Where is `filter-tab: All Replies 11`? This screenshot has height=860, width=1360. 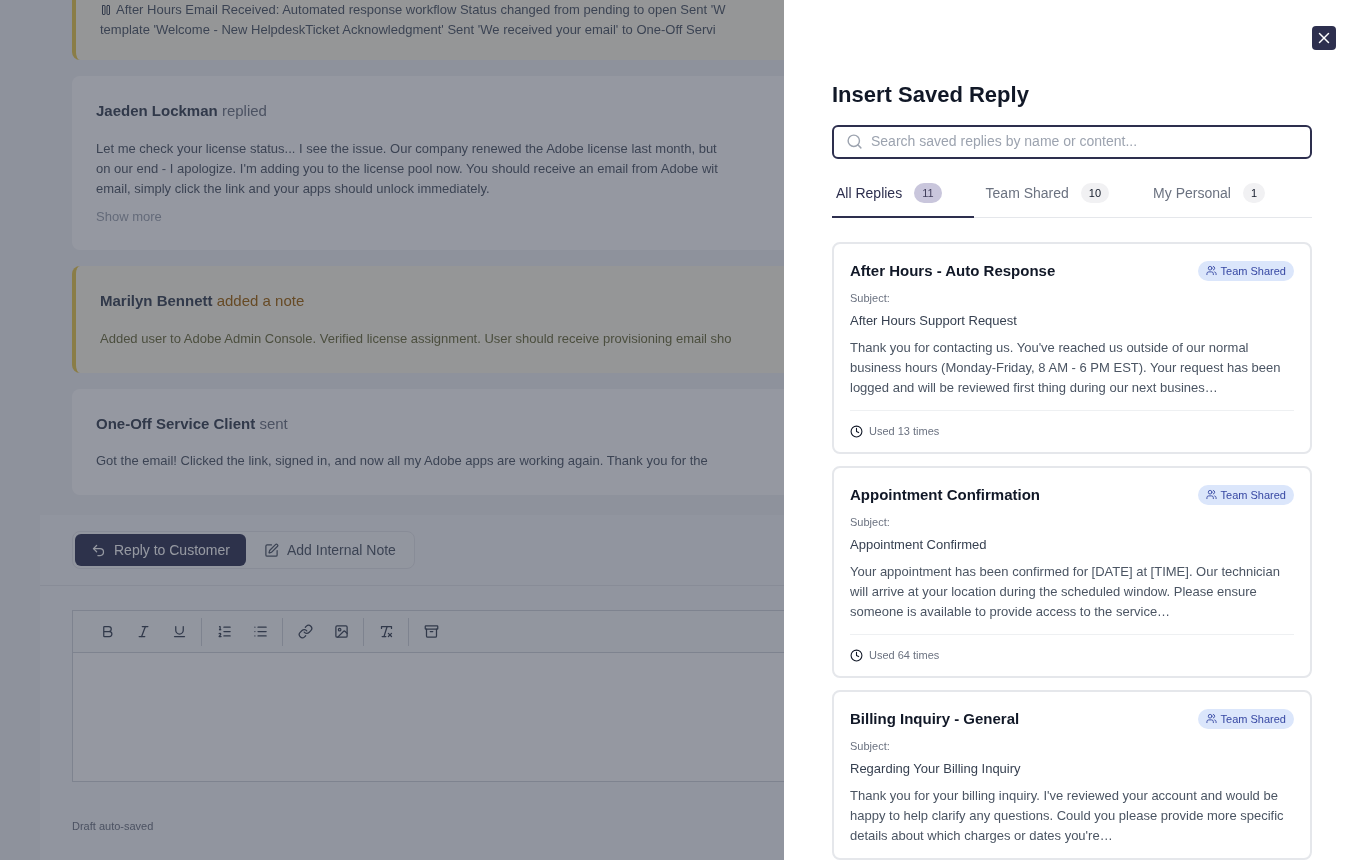 filter-tab: All Replies 11 is located at coordinates (903, 200).